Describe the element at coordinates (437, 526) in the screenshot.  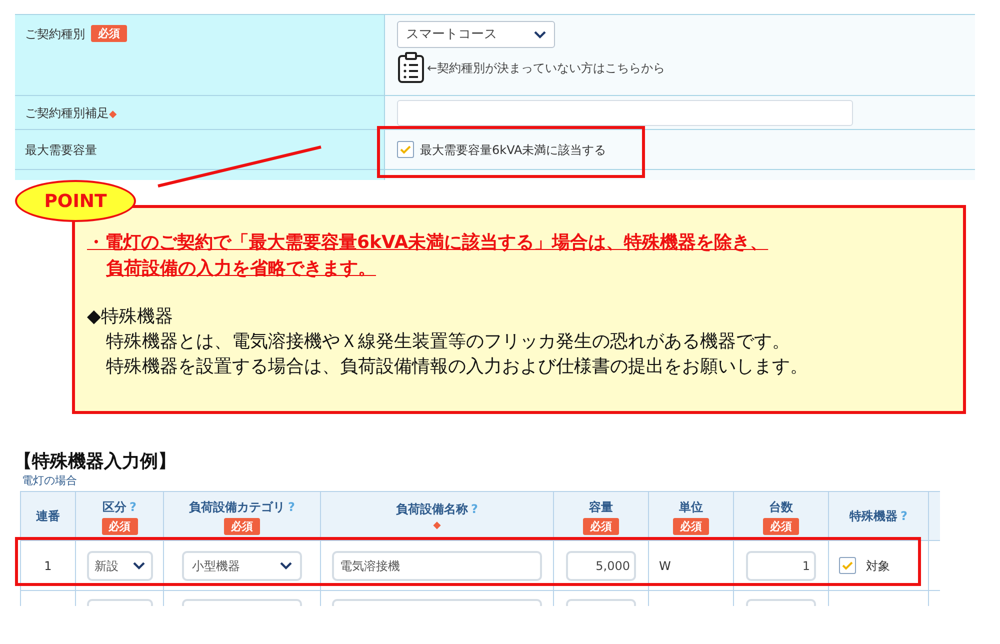
I see `required-mark: ◆` at that location.